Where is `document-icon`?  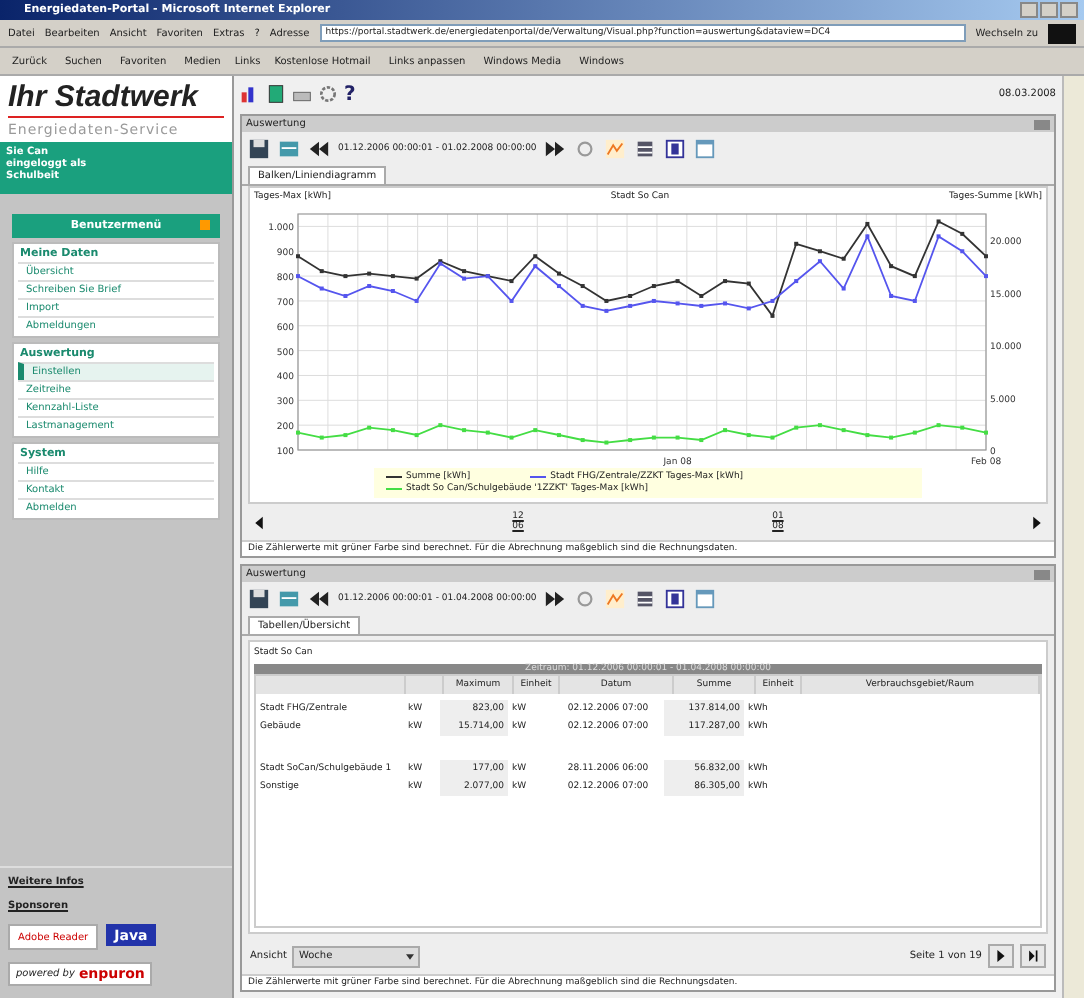
document-icon is located at coordinates (276, 94).